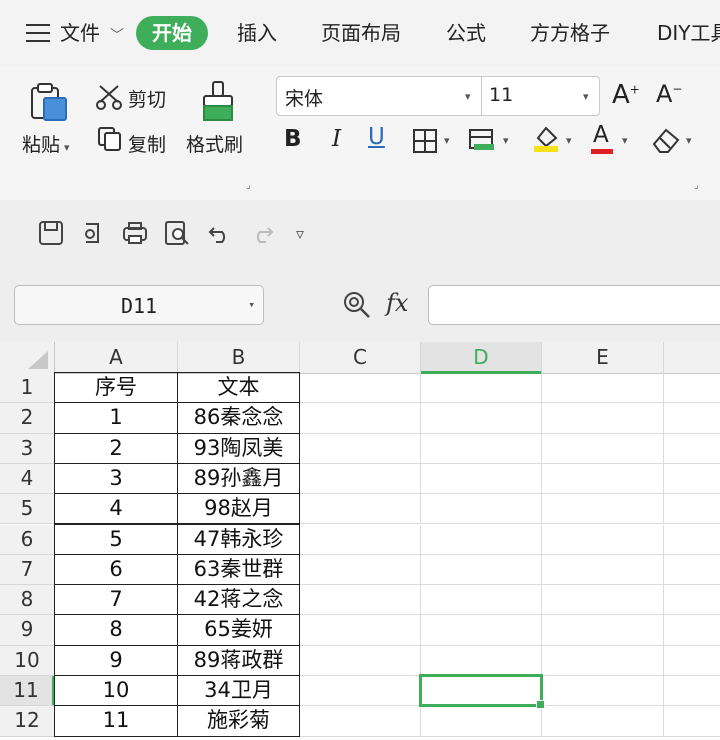 This screenshot has height=740, width=720. What do you see at coordinates (692, 630) in the screenshot?
I see `cell-f9` at bounding box center [692, 630].